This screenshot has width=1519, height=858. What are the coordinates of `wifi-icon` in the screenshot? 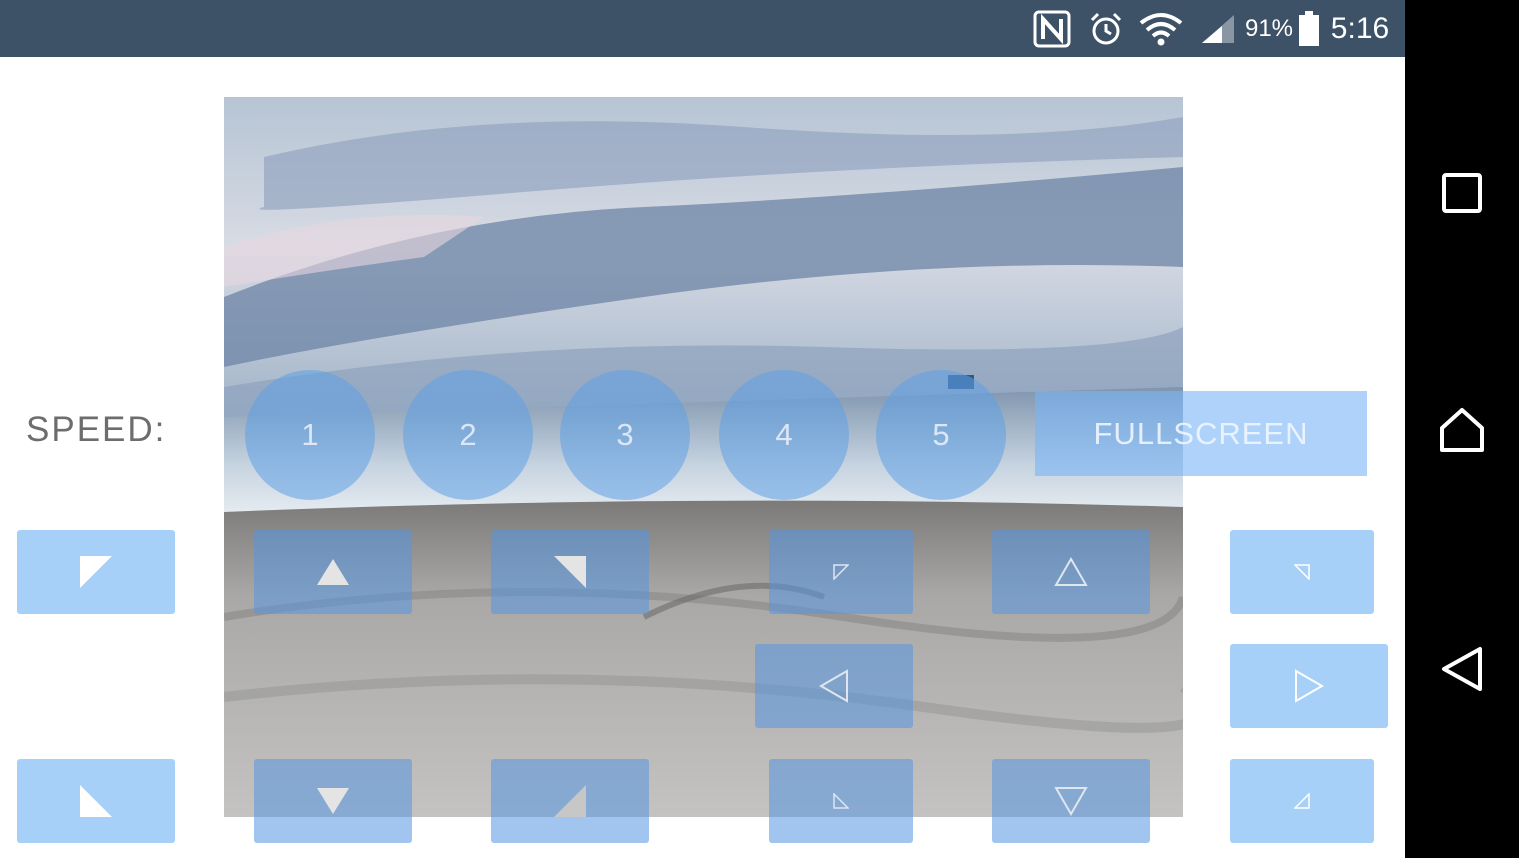 It's located at (1161, 28).